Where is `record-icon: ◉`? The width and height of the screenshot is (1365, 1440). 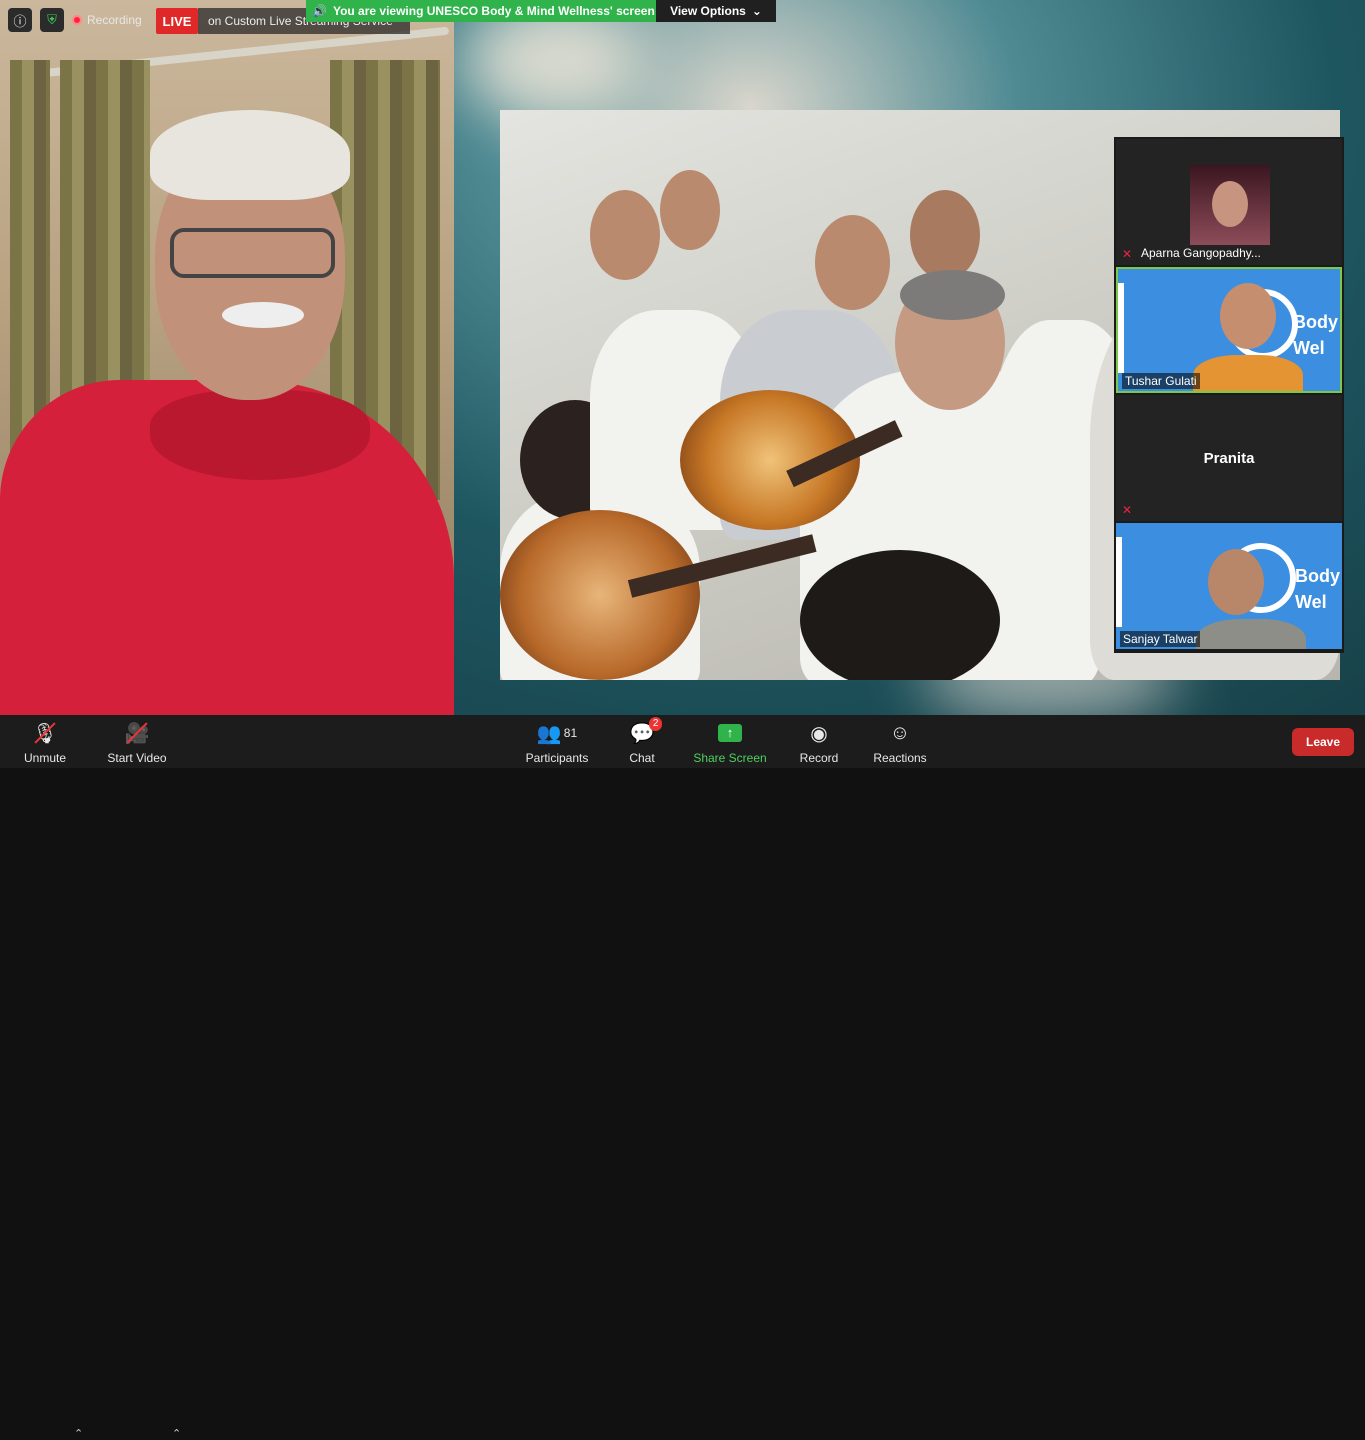
record-icon: ◉ is located at coordinates (819, 733).